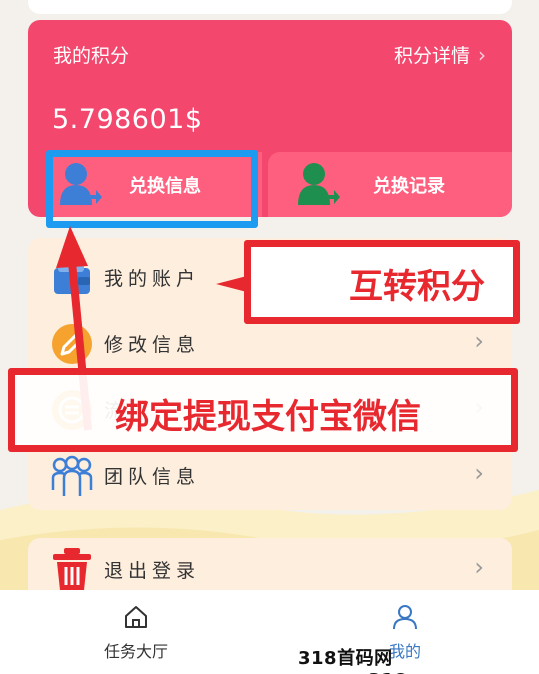 The image size is (539, 674). What do you see at coordinates (127, 119) in the screenshot?
I see `points-balance: 5.798601$` at bounding box center [127, 119].